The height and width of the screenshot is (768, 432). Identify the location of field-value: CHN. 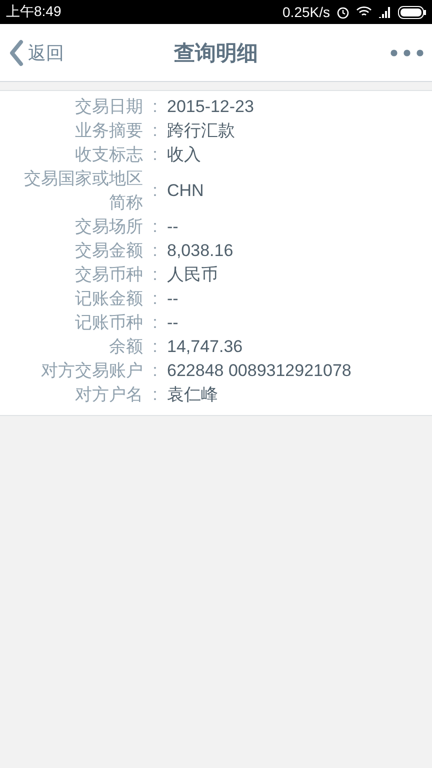
(186, 191).